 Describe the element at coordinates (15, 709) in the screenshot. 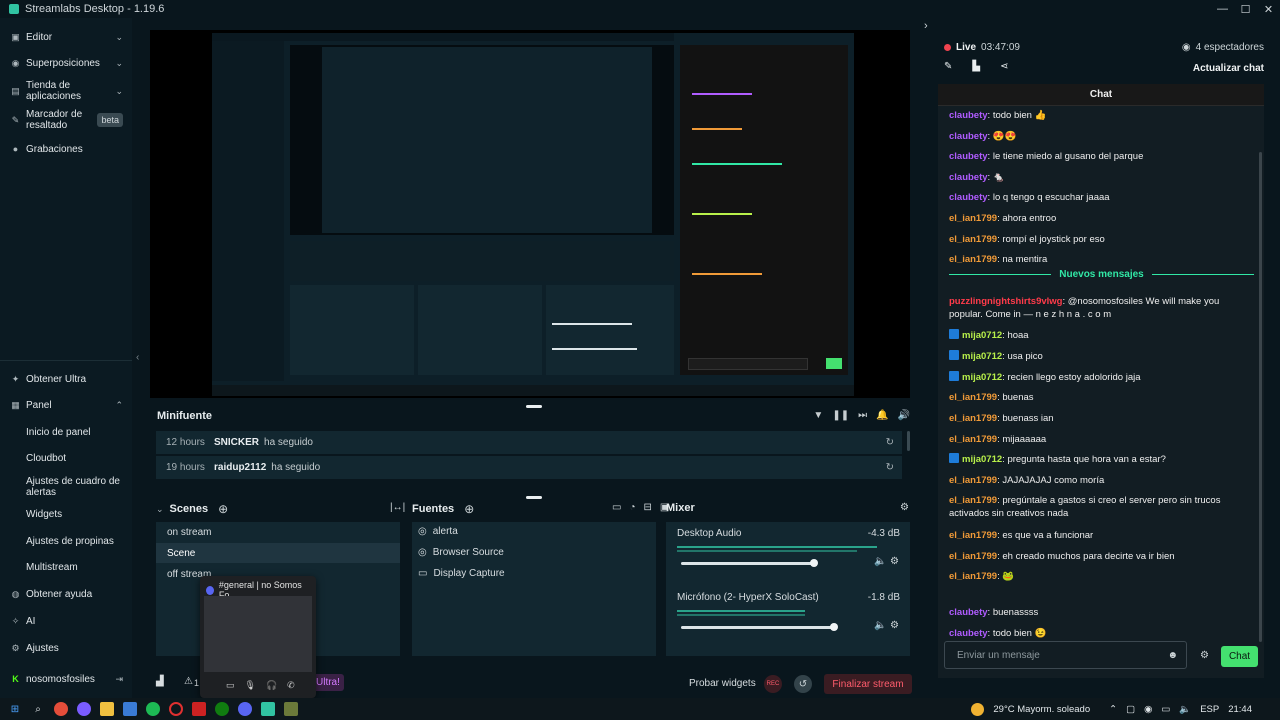

I see `windows-start-icon: ⊞` at that location.